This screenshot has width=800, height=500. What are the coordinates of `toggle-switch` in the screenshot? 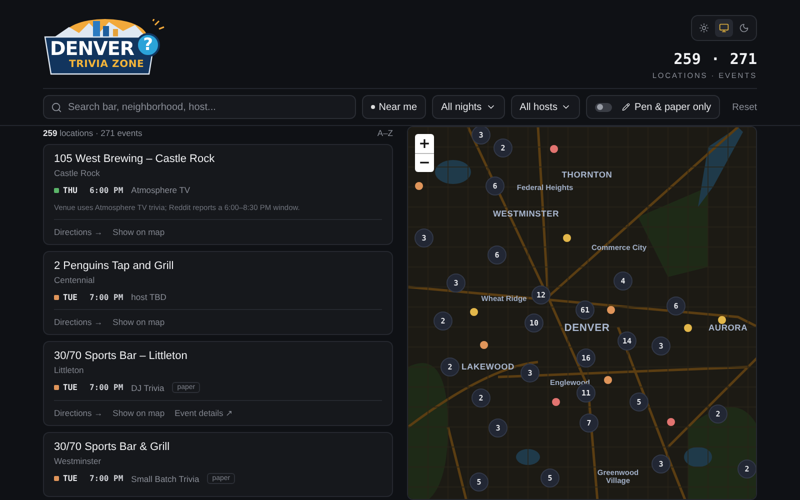 It's located at (603, 107).